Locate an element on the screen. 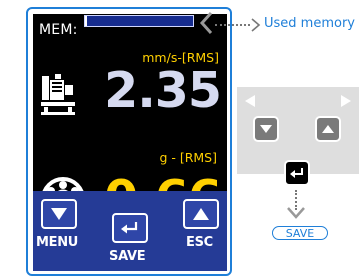 The image size is (362, 280). up-key-icon is located at coordinates (328, 129).